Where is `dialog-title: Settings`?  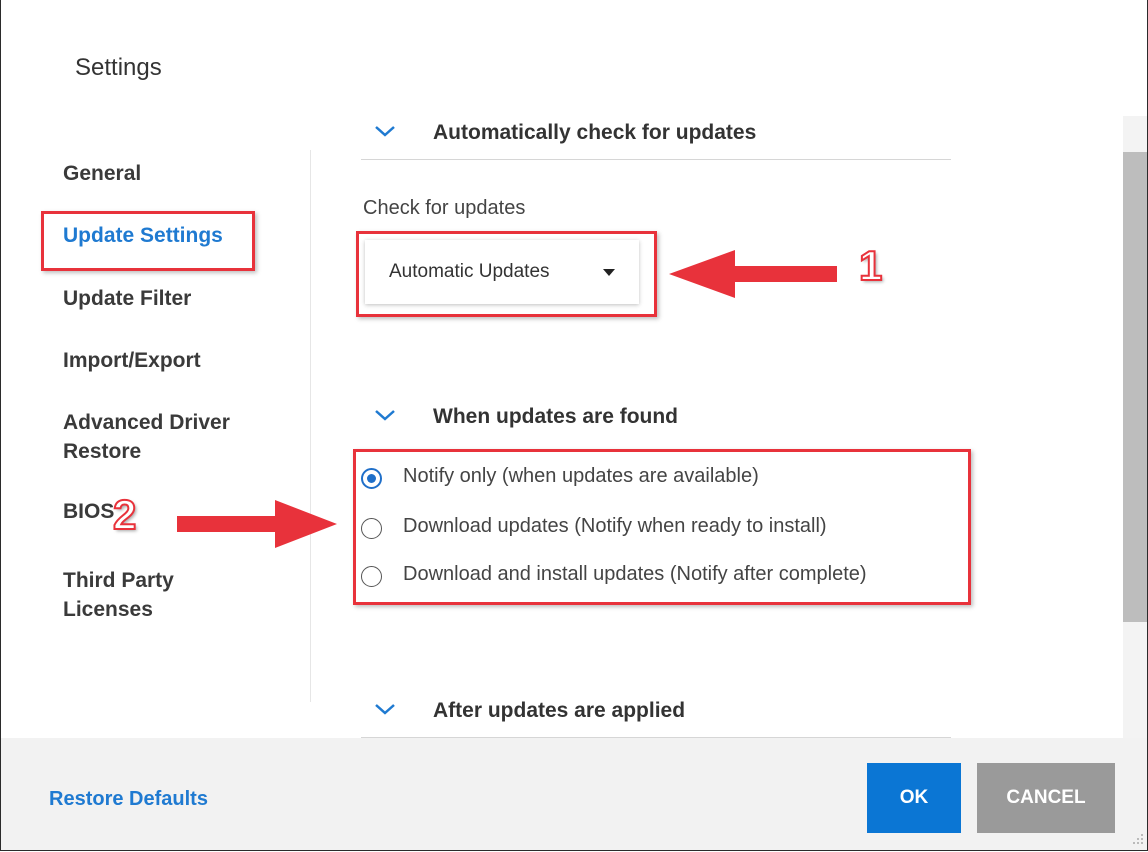 dialog-title: Settings is located at coordinates (118, 67).